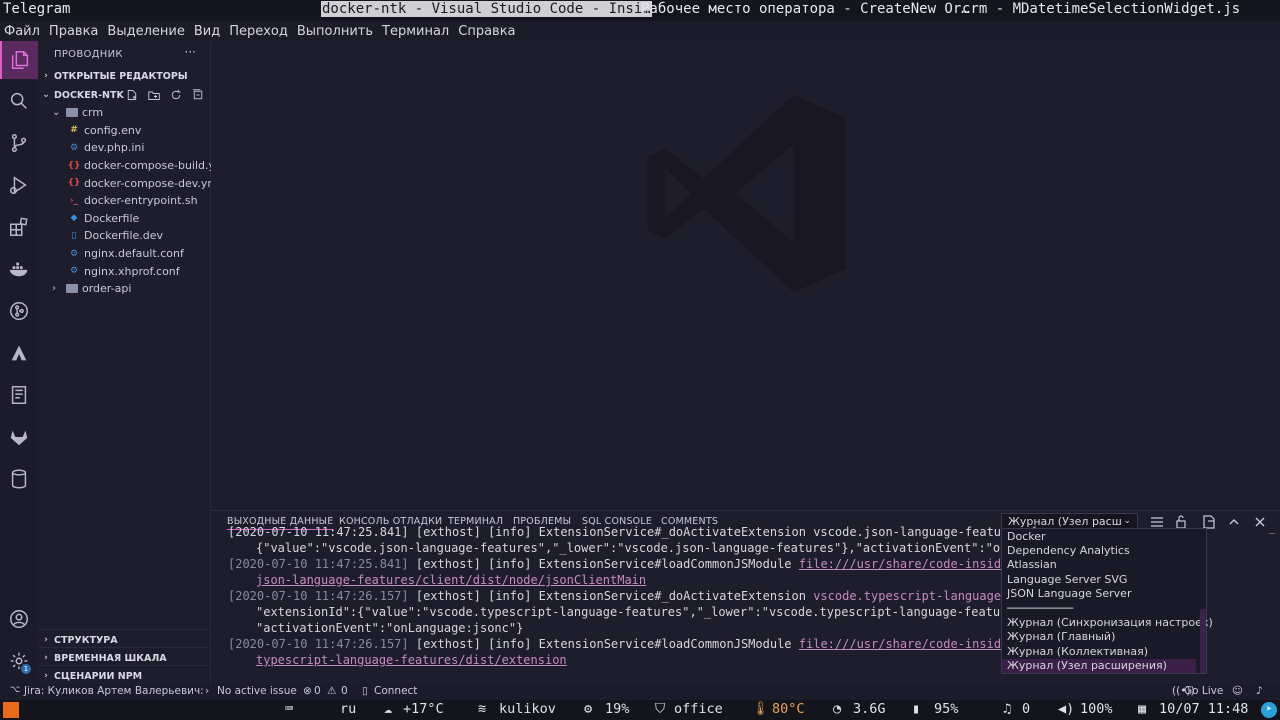 Image resolution: width=1280 pixels, height=720 pixels. What do you see at coordinates (1203, 691) in the screenshot?
I see `go-live-button: Go Live` at bounding box center [1203, 691].